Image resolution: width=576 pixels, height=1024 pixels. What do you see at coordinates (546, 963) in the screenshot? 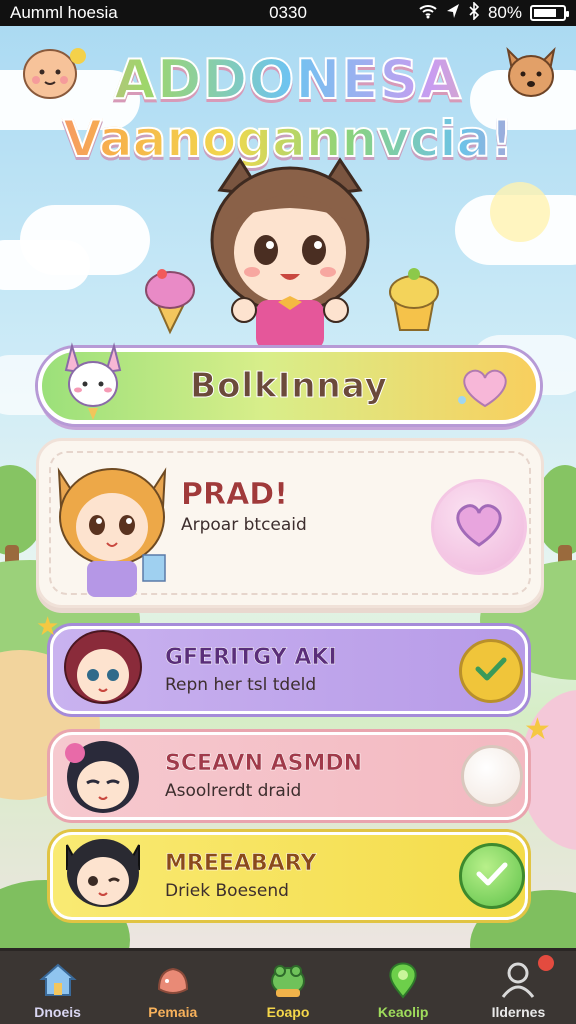
I see `notification-badge` at bounding box center [546, 963].